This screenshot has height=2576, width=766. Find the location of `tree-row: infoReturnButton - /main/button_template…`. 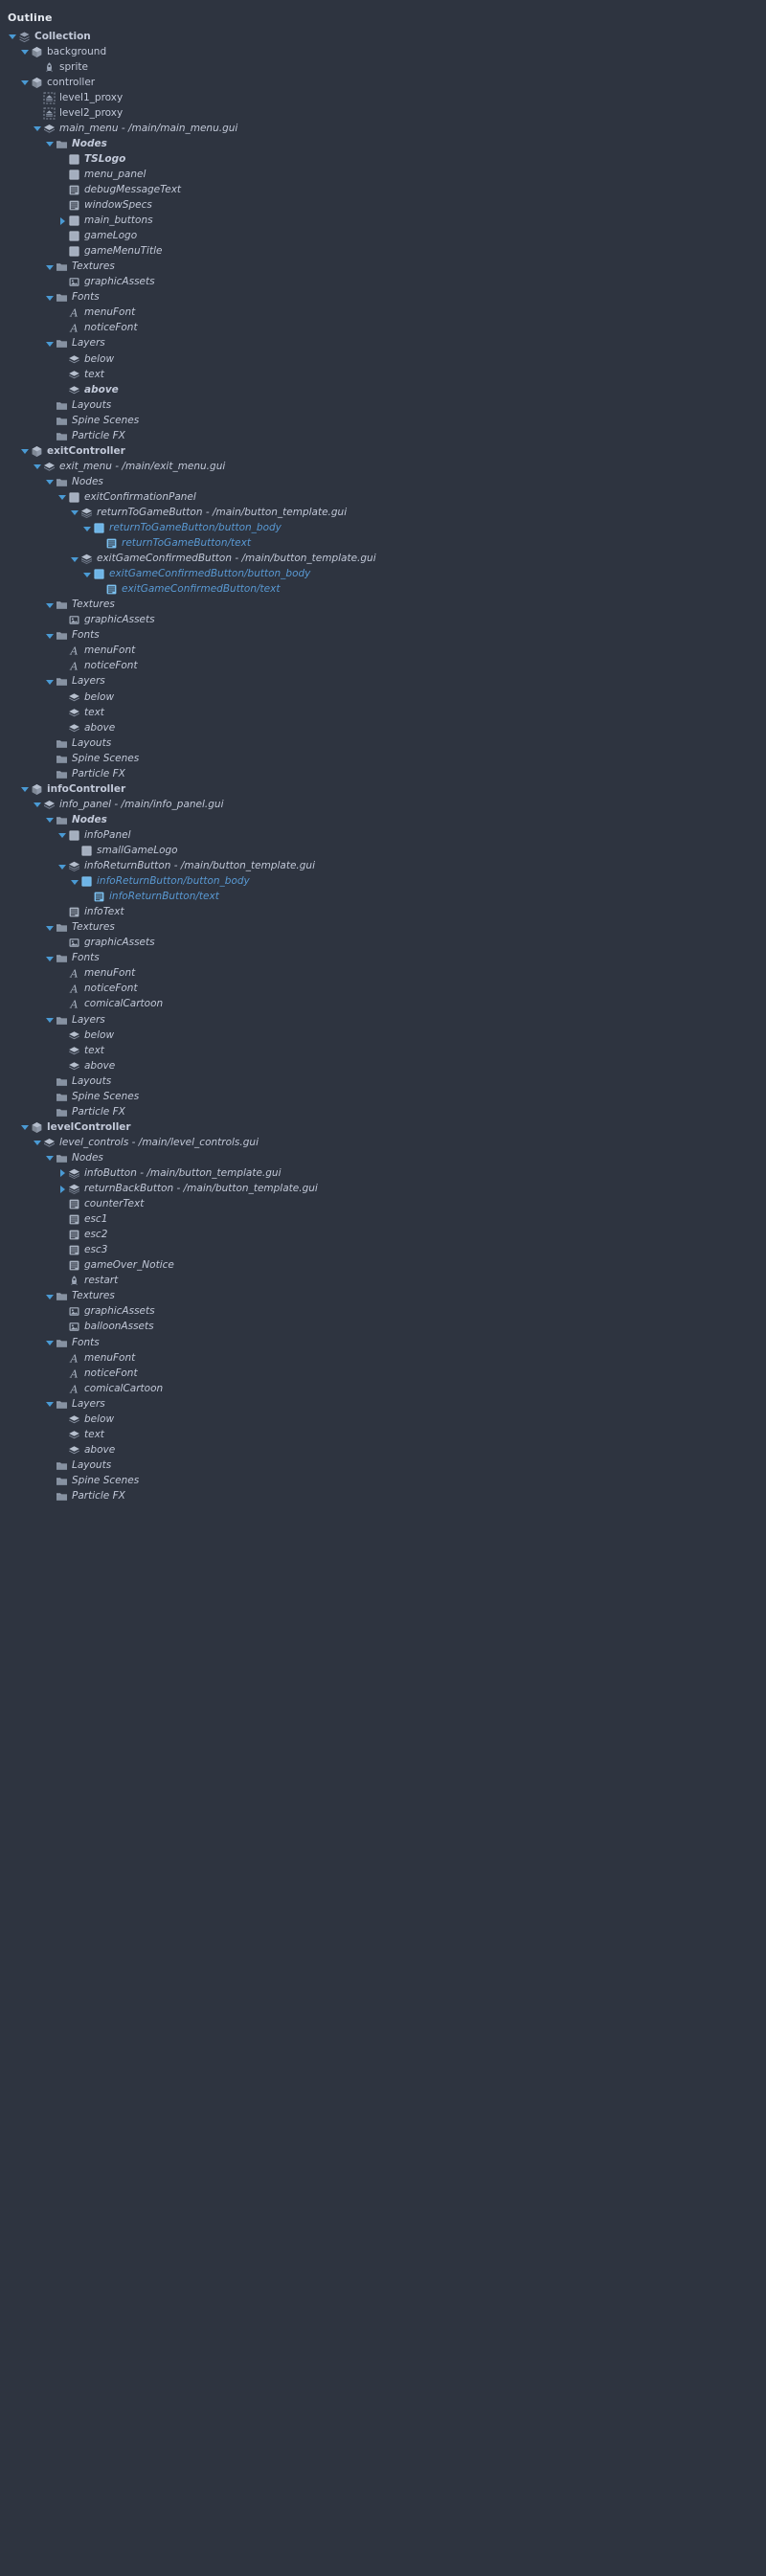

tree-row: infoReturnButton - /main/button_template… is located at coordinates (383, 866).